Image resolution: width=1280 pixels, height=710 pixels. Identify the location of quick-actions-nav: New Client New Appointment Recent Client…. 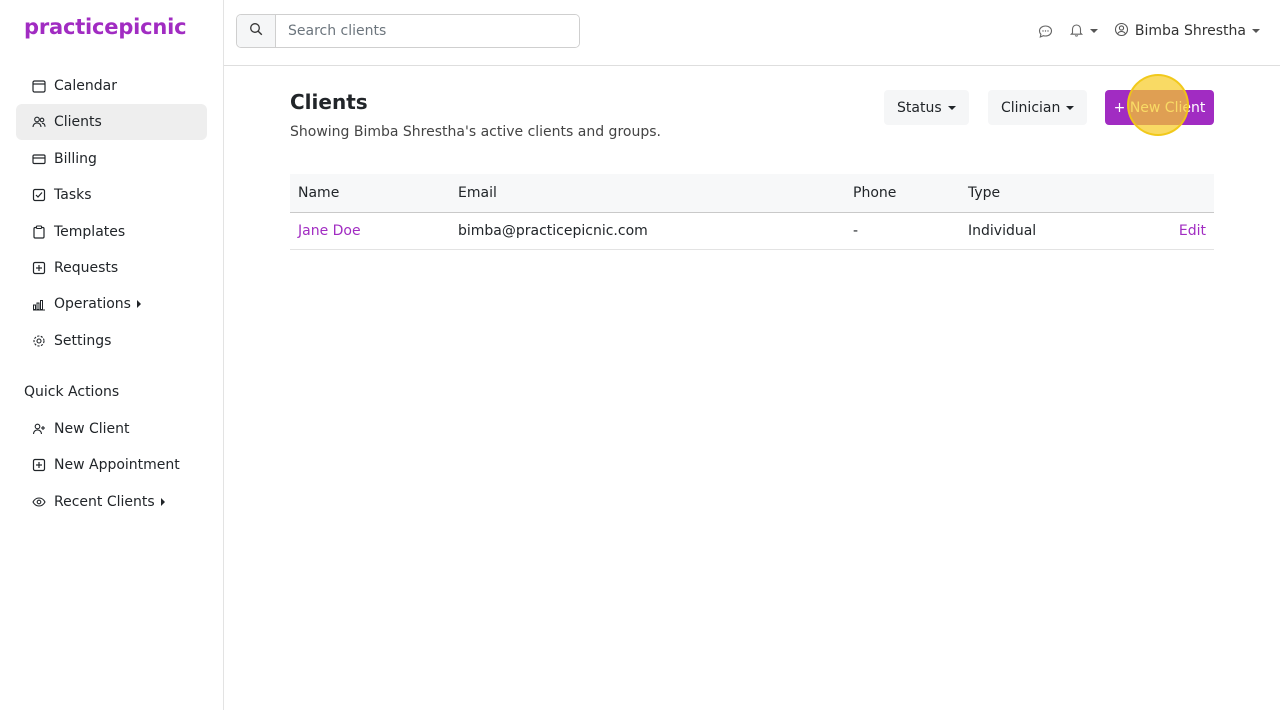
(111, 465).